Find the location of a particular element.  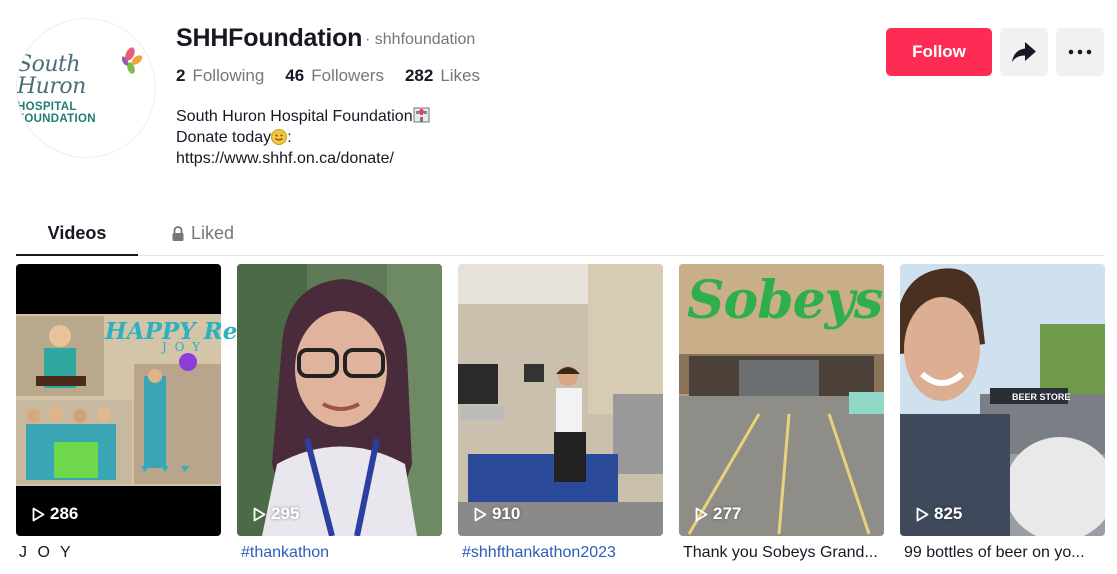

stat-likes: 282 Likes is located at coordinates (442, 76).